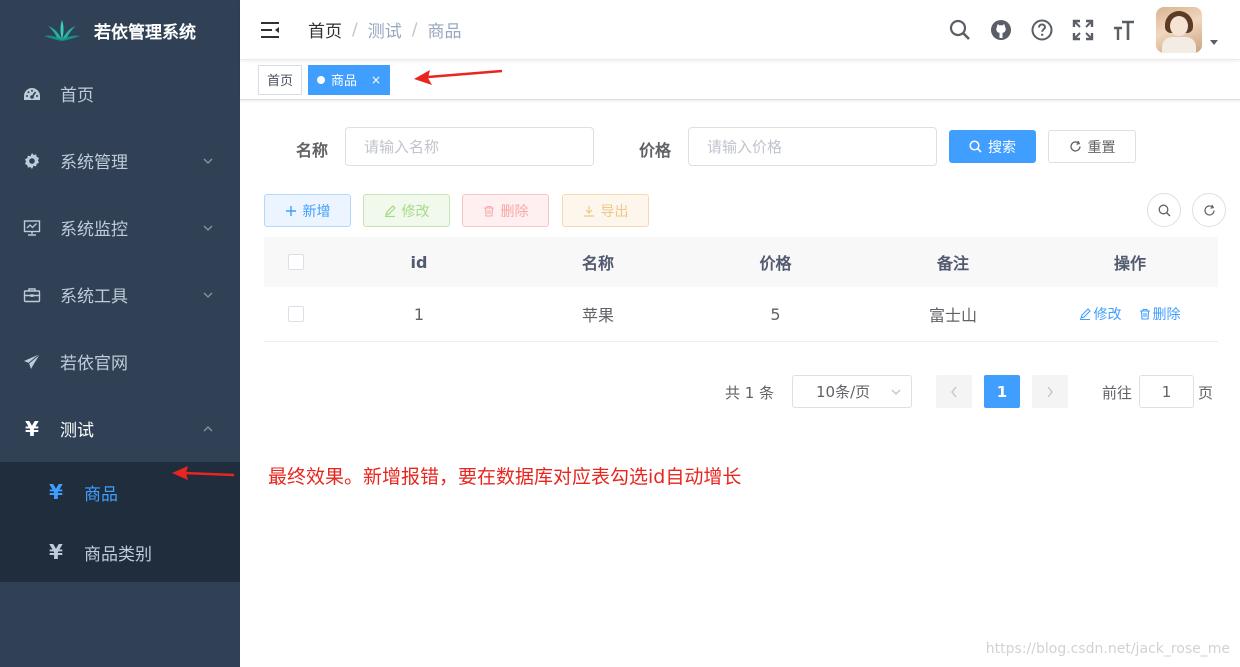 Image resolution: width=1240 pixels, height=667 pixels. Describe the element at coordinates (94, 230) in the screenshot. I see `sidebar-item-label: 系统监控` at that location.